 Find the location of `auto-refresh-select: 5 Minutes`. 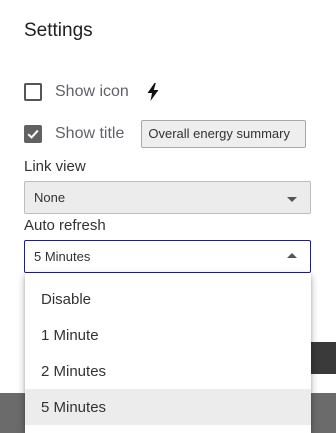

auto-refresh-select: 5 Minutes is located at coordinates (167, 256).